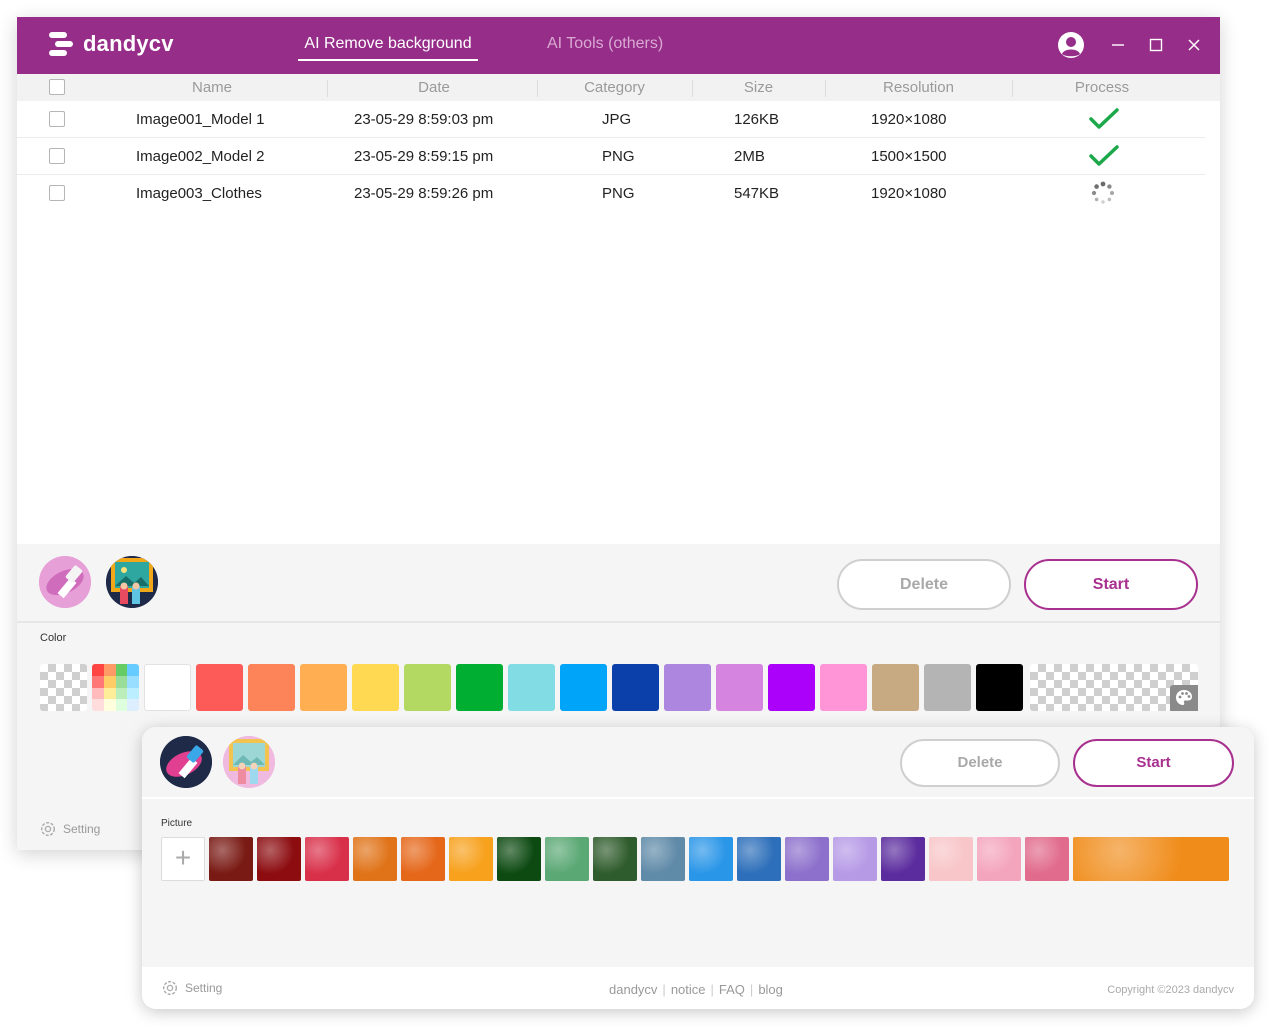 This screenshot has height=1027, width=1272. What do you see at coordinates (843, 687) in the screenshot?
I see `swatch-pink` at bounding box center [843, 687].